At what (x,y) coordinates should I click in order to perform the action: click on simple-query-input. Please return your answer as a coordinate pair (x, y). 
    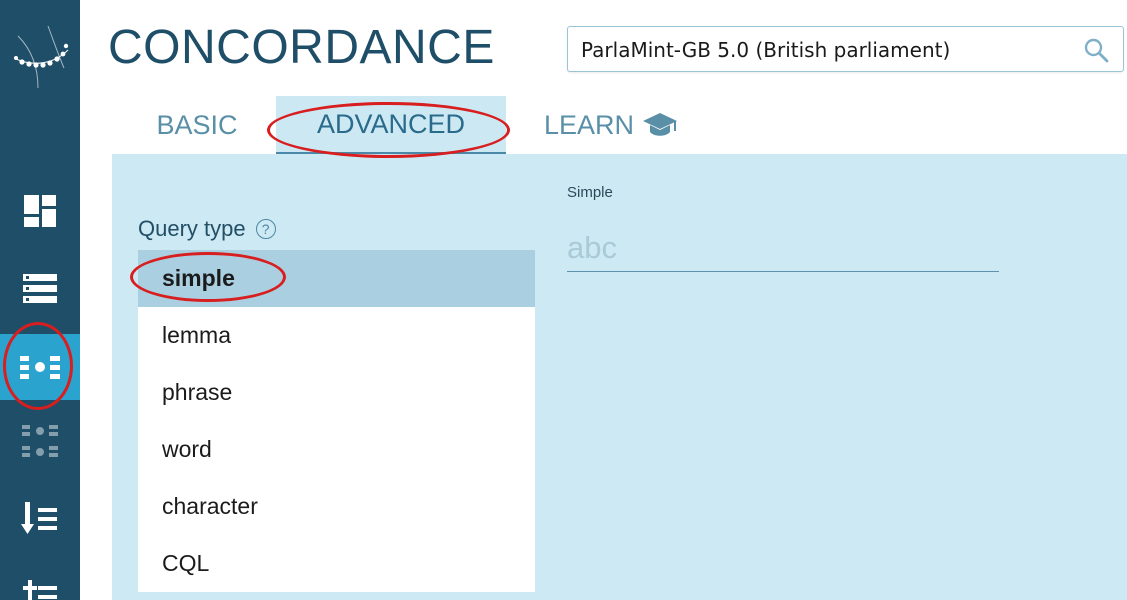
    Looking at the image, I should click on (783, 248).